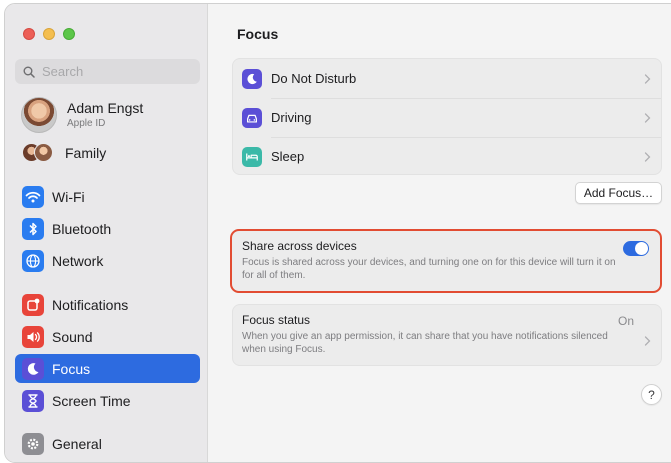 The height and width of the screenshot is (463, 671). I want to click on sidebar-item-focus: Focus, so click(107, 368).